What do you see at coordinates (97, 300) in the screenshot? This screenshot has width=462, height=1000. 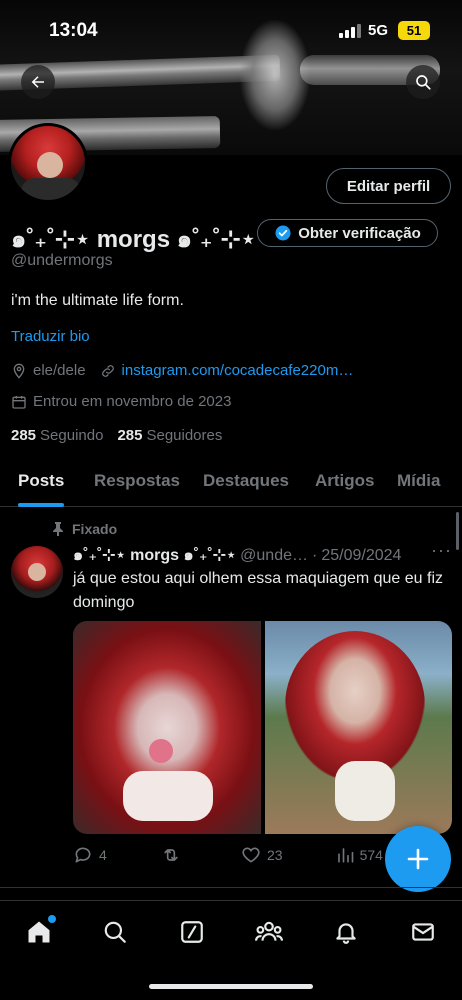 I see `profile-bio: i'm the ultimate life form.` at bounding box center [97, 300].